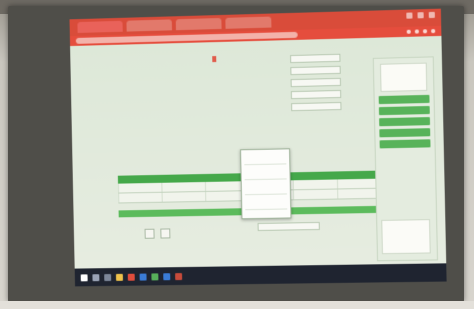  What do you see at coordinates (406, 237) in the screenshot?
I see `sidebar-note` at bounding box center [406, 237].